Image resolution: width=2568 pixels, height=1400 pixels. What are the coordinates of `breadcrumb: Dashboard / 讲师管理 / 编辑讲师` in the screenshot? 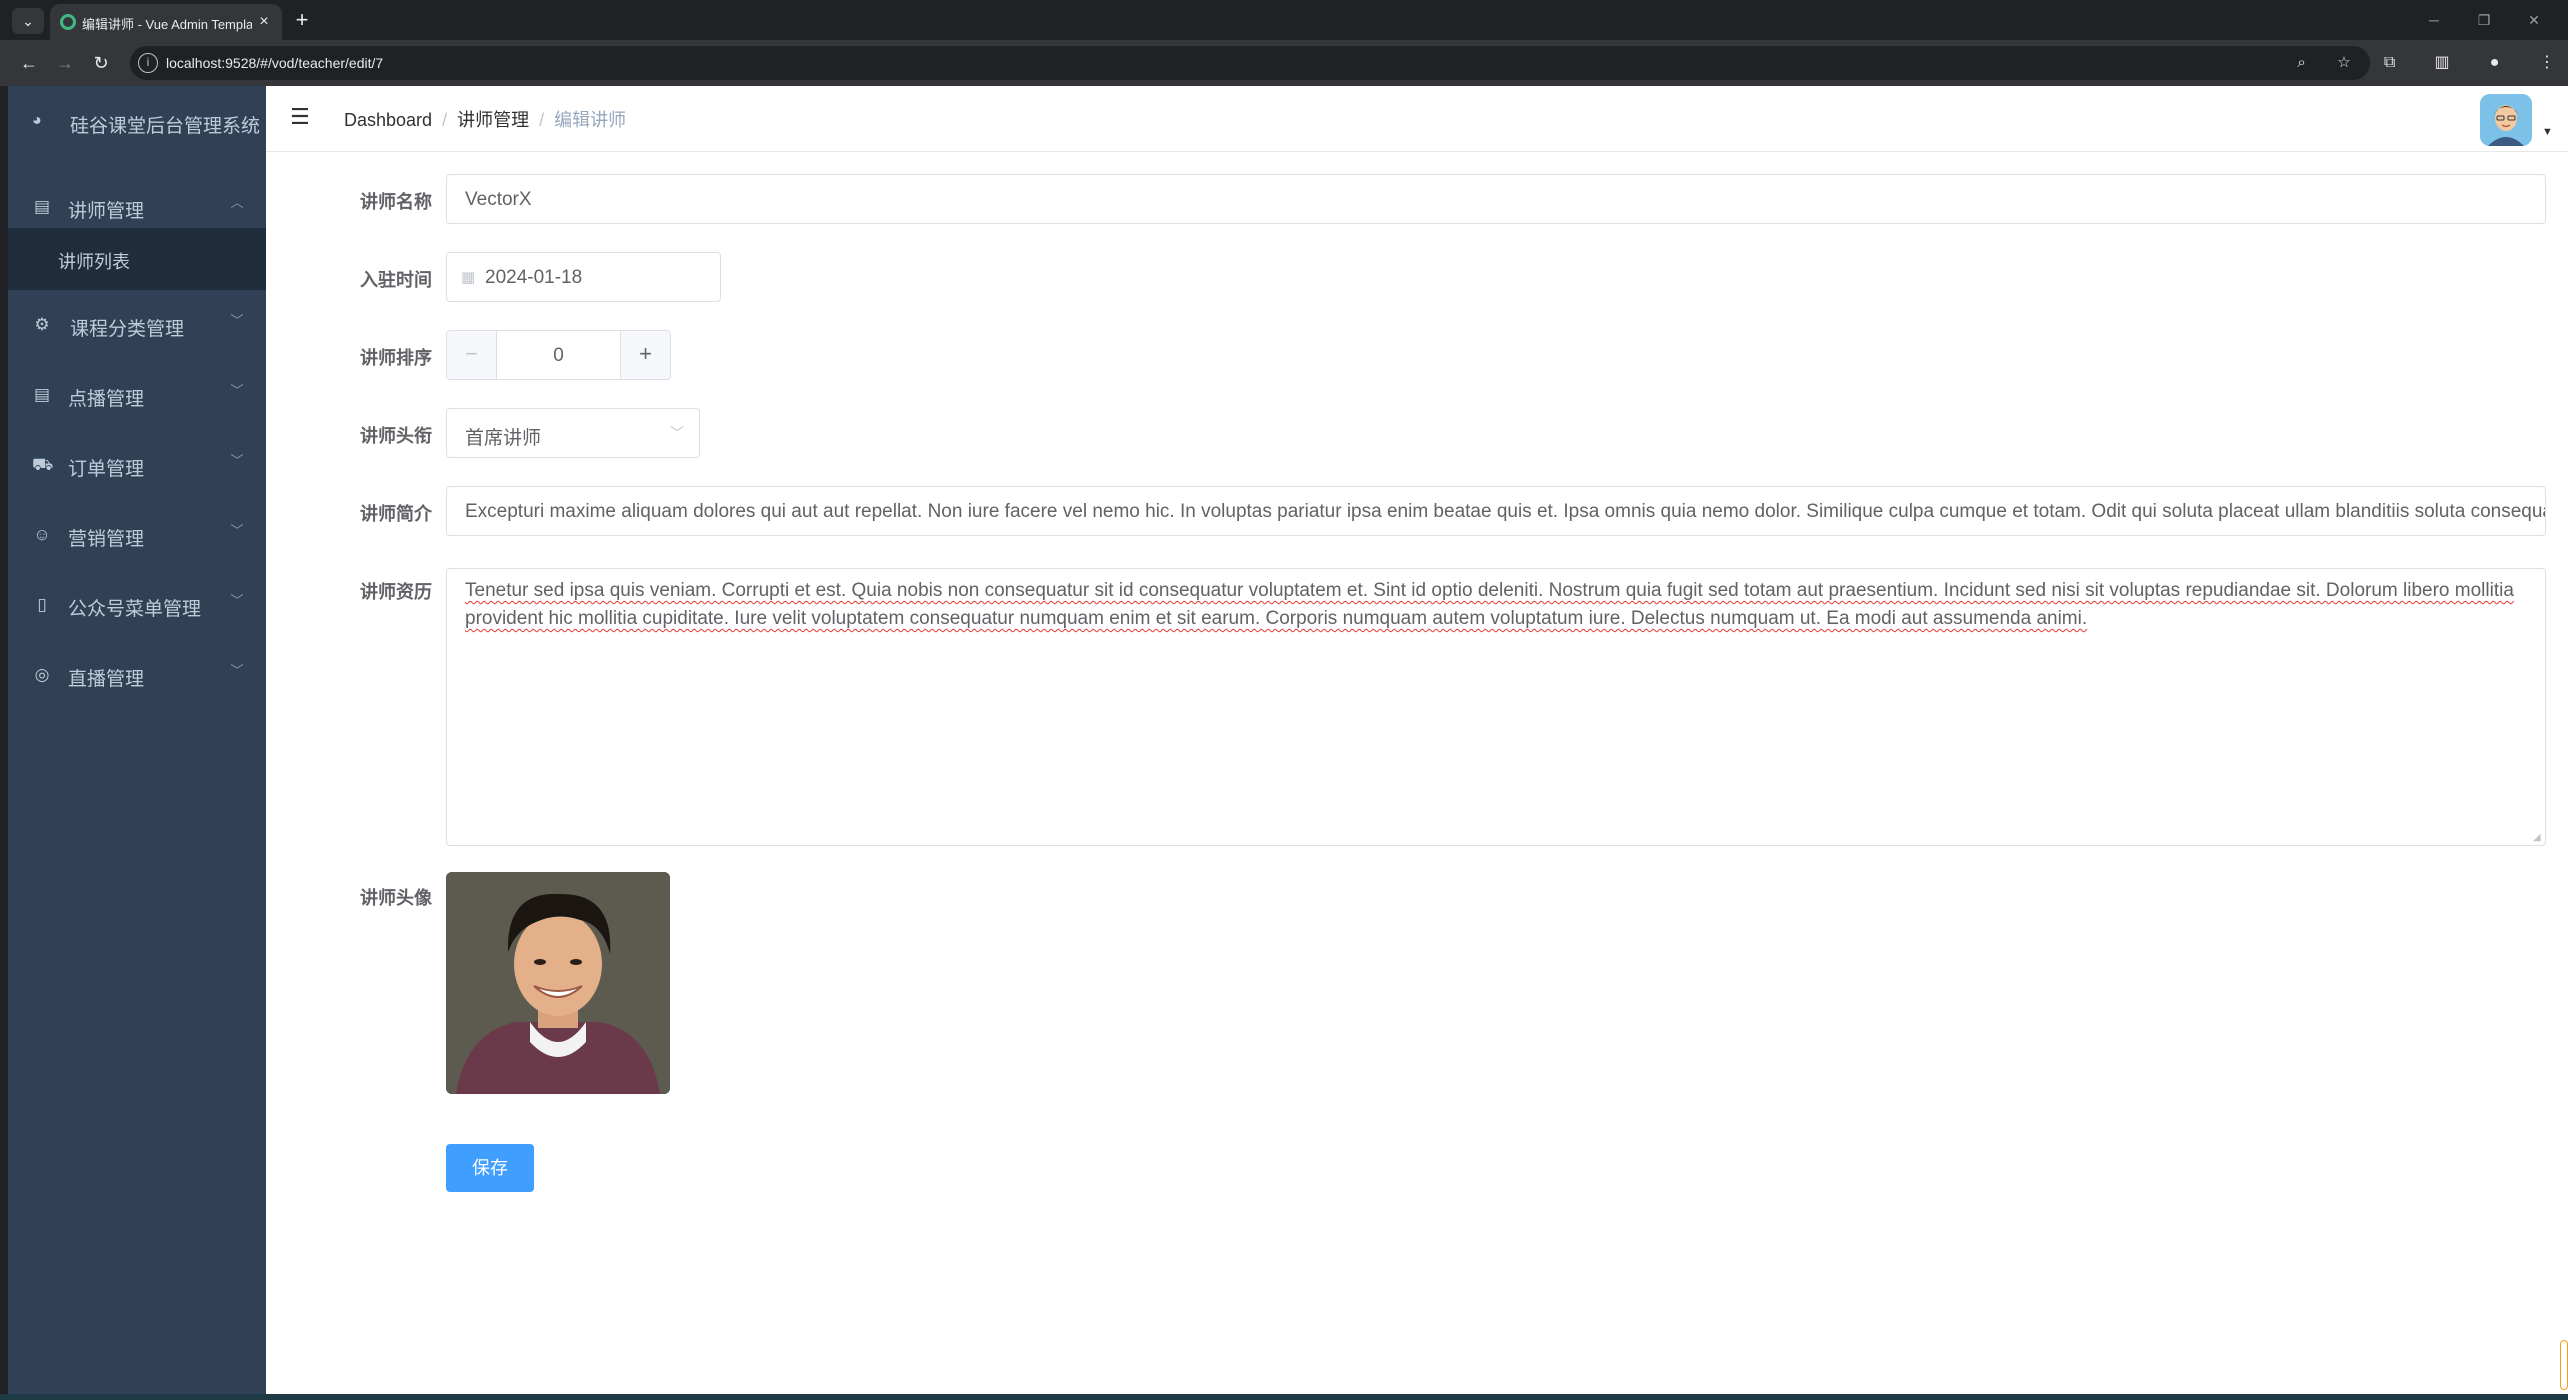 It's located at (485, 119).